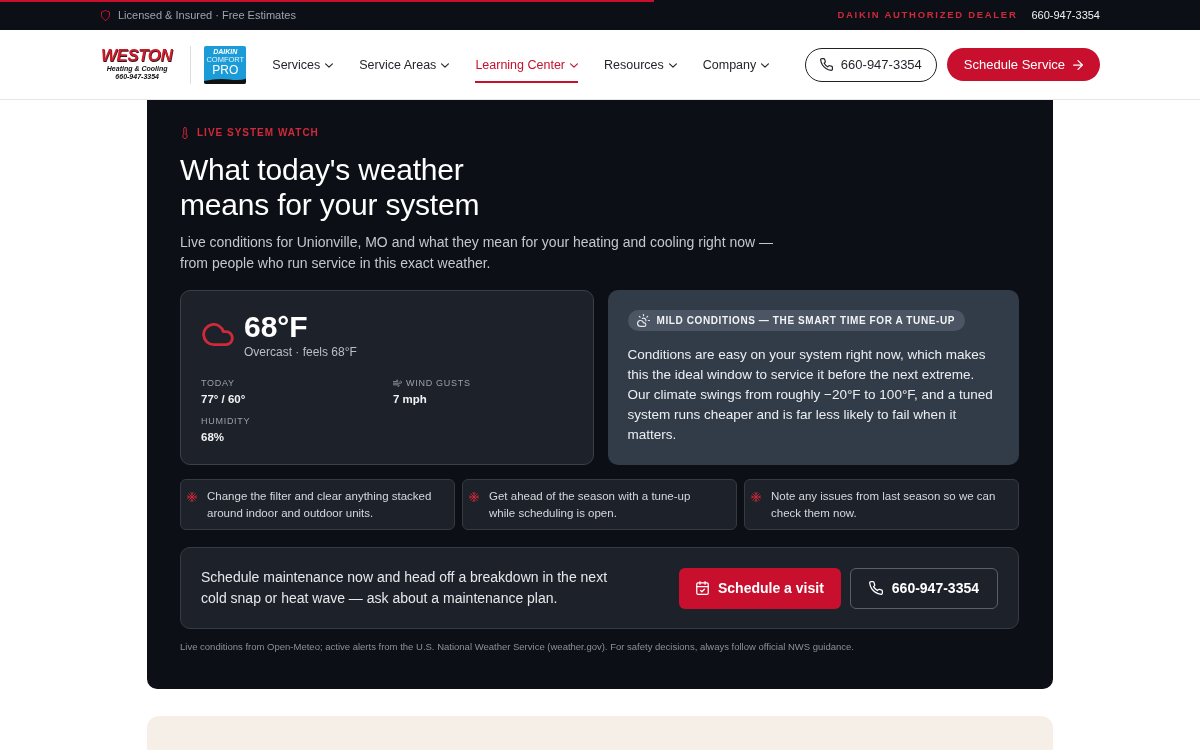  What do you see at coordinates (330, 187) in the screenshot?
I see `section-title: What today's weather means for your system` at bounding box center [330, 187].